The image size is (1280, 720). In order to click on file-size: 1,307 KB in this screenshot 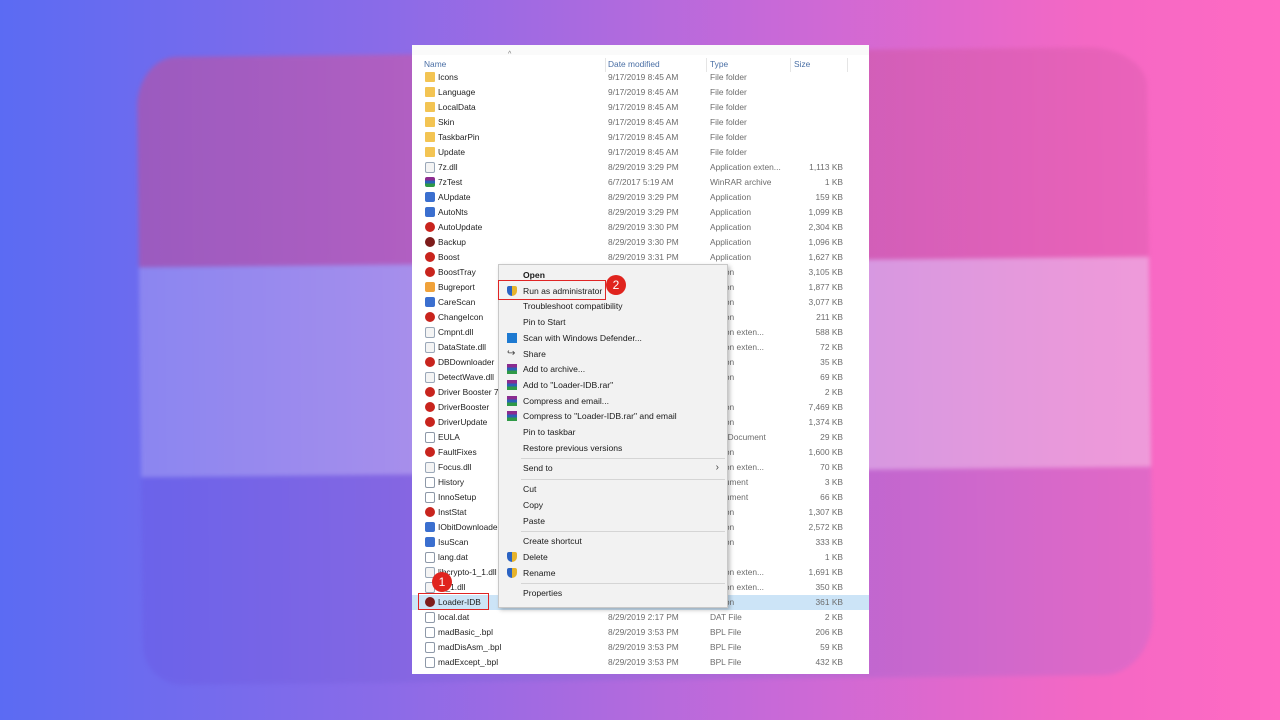, I will do `click(825, 512)`.